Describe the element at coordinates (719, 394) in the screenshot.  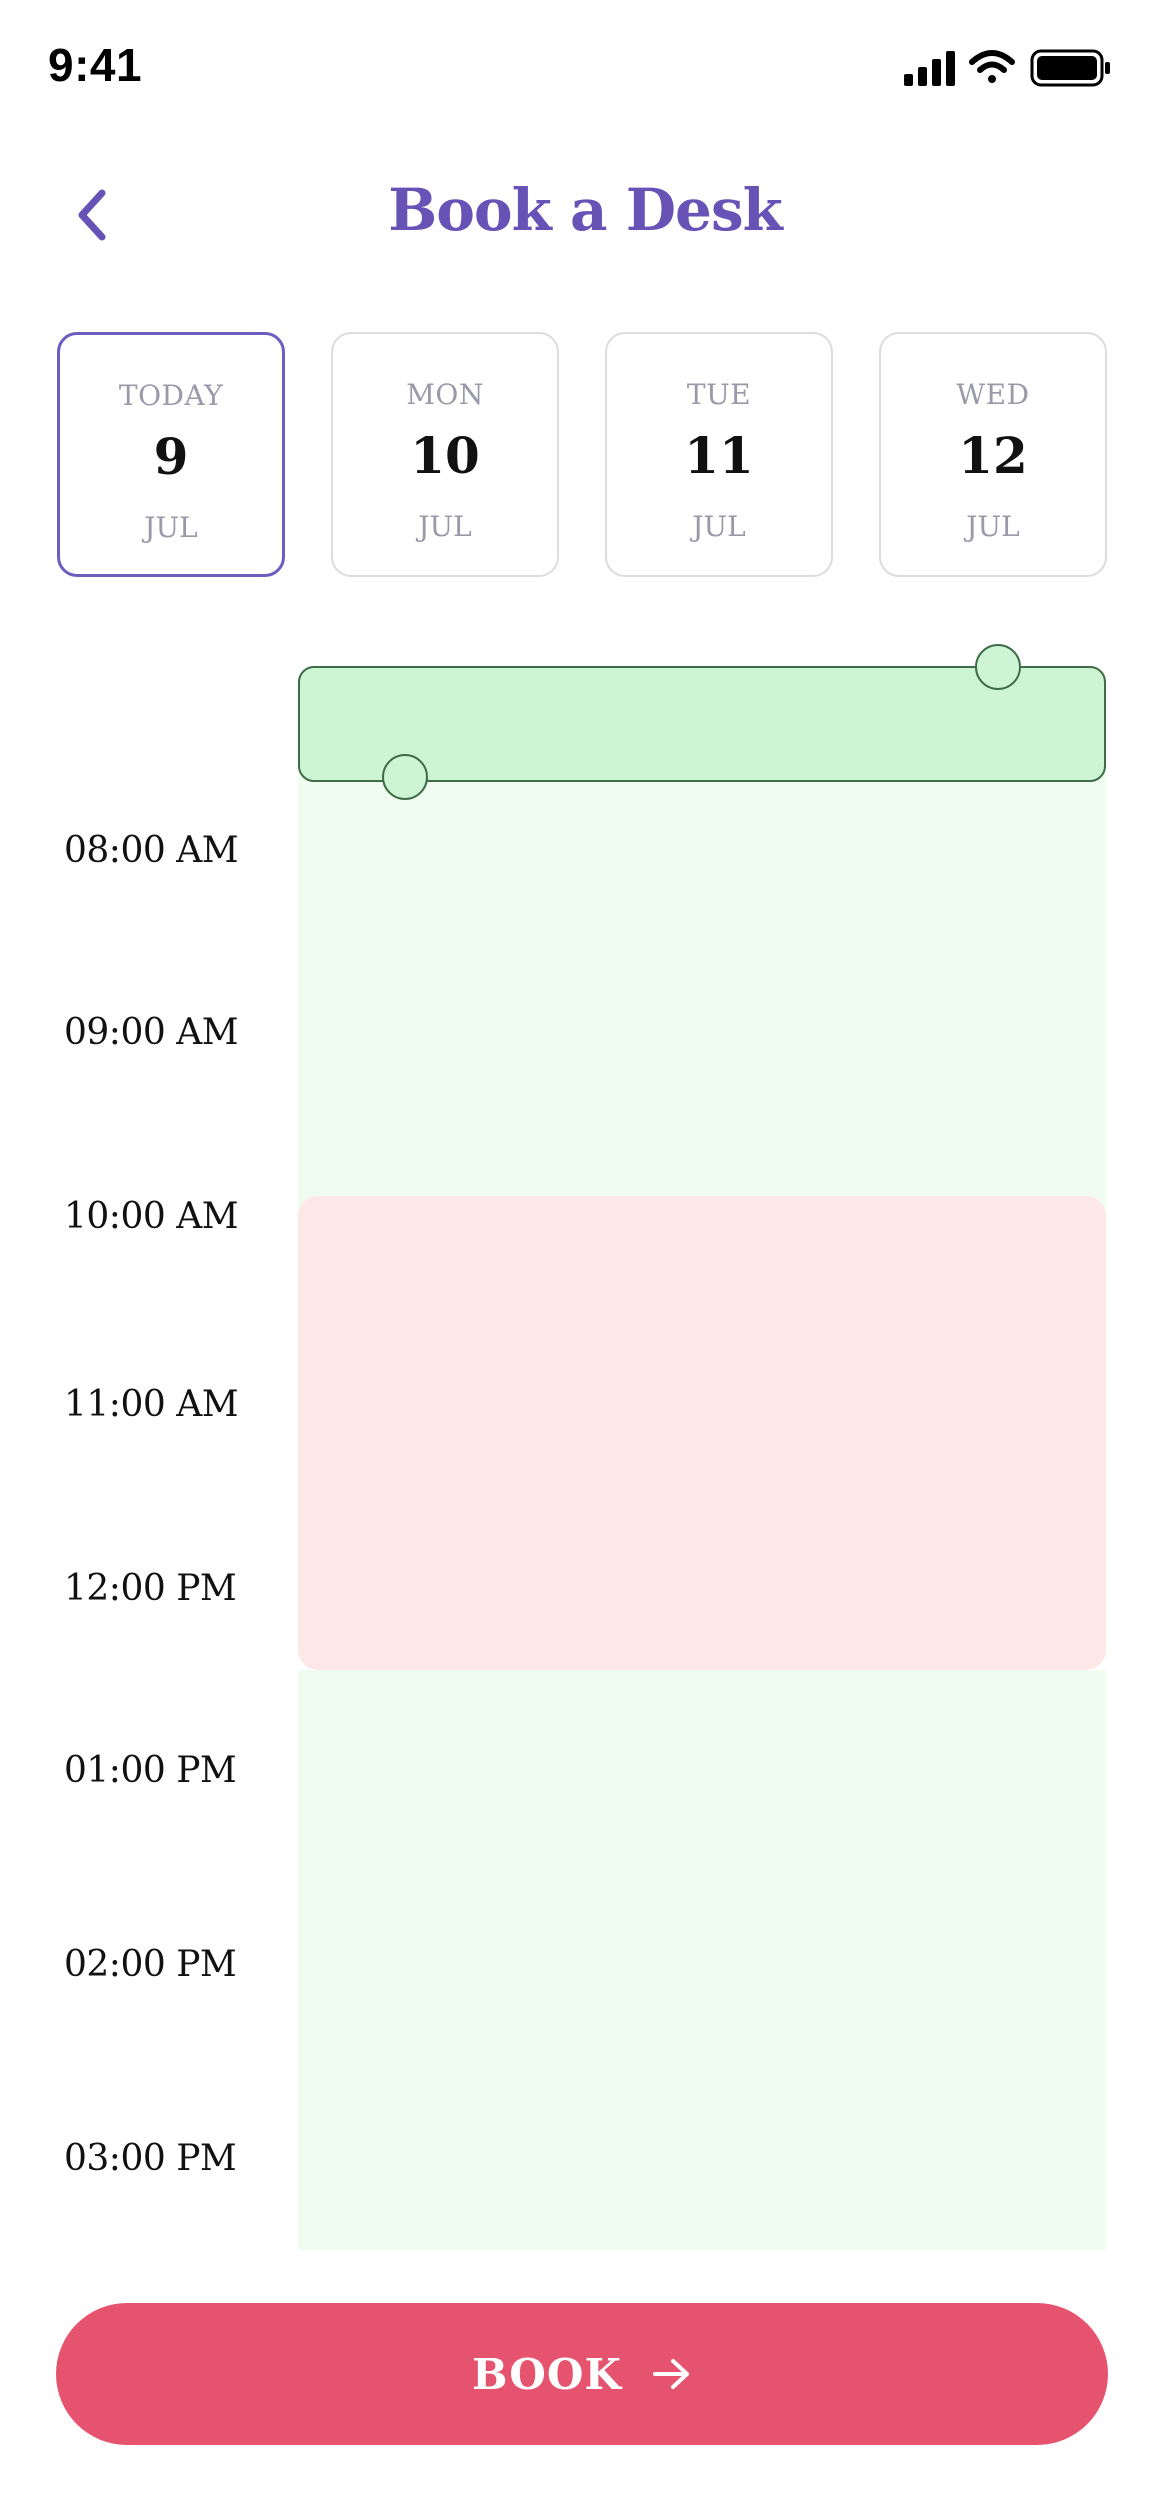
I see `date-dow: TUE` at that location.